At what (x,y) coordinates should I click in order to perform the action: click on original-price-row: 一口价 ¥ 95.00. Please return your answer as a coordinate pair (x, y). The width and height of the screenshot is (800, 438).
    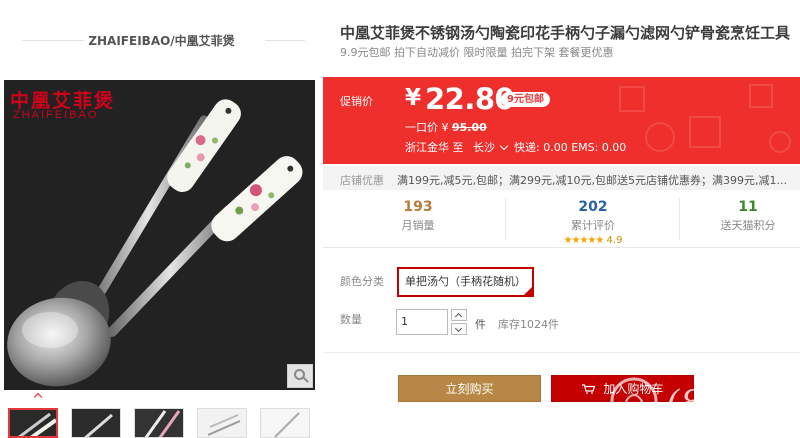
    Looking at the image, I should click on (446, 127).